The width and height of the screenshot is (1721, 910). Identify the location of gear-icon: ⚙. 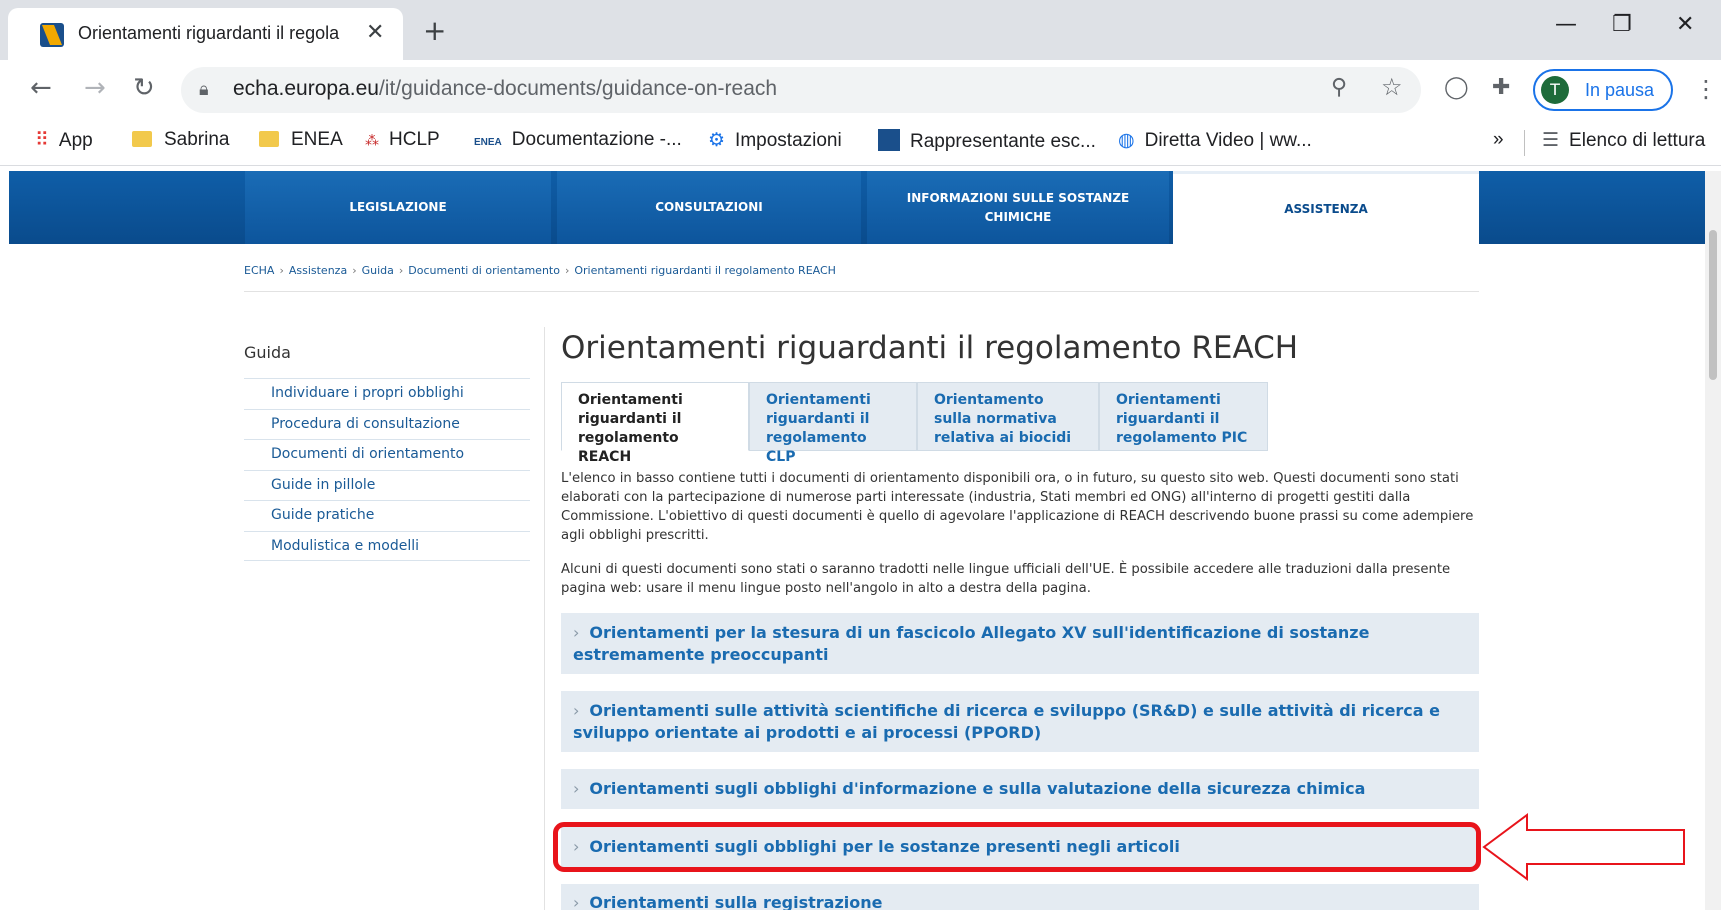
(717, 140).